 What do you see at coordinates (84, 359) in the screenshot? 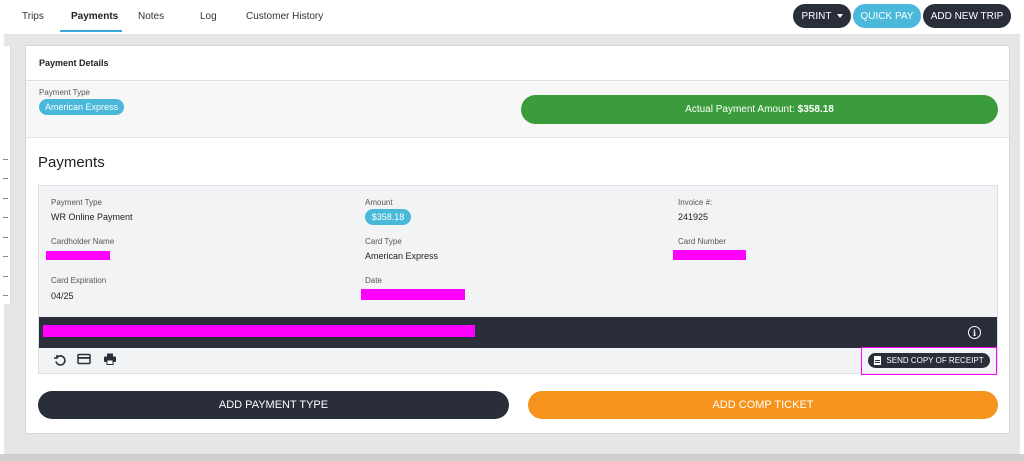
I see `credit-card-icon` at bounding box center [84, 359].